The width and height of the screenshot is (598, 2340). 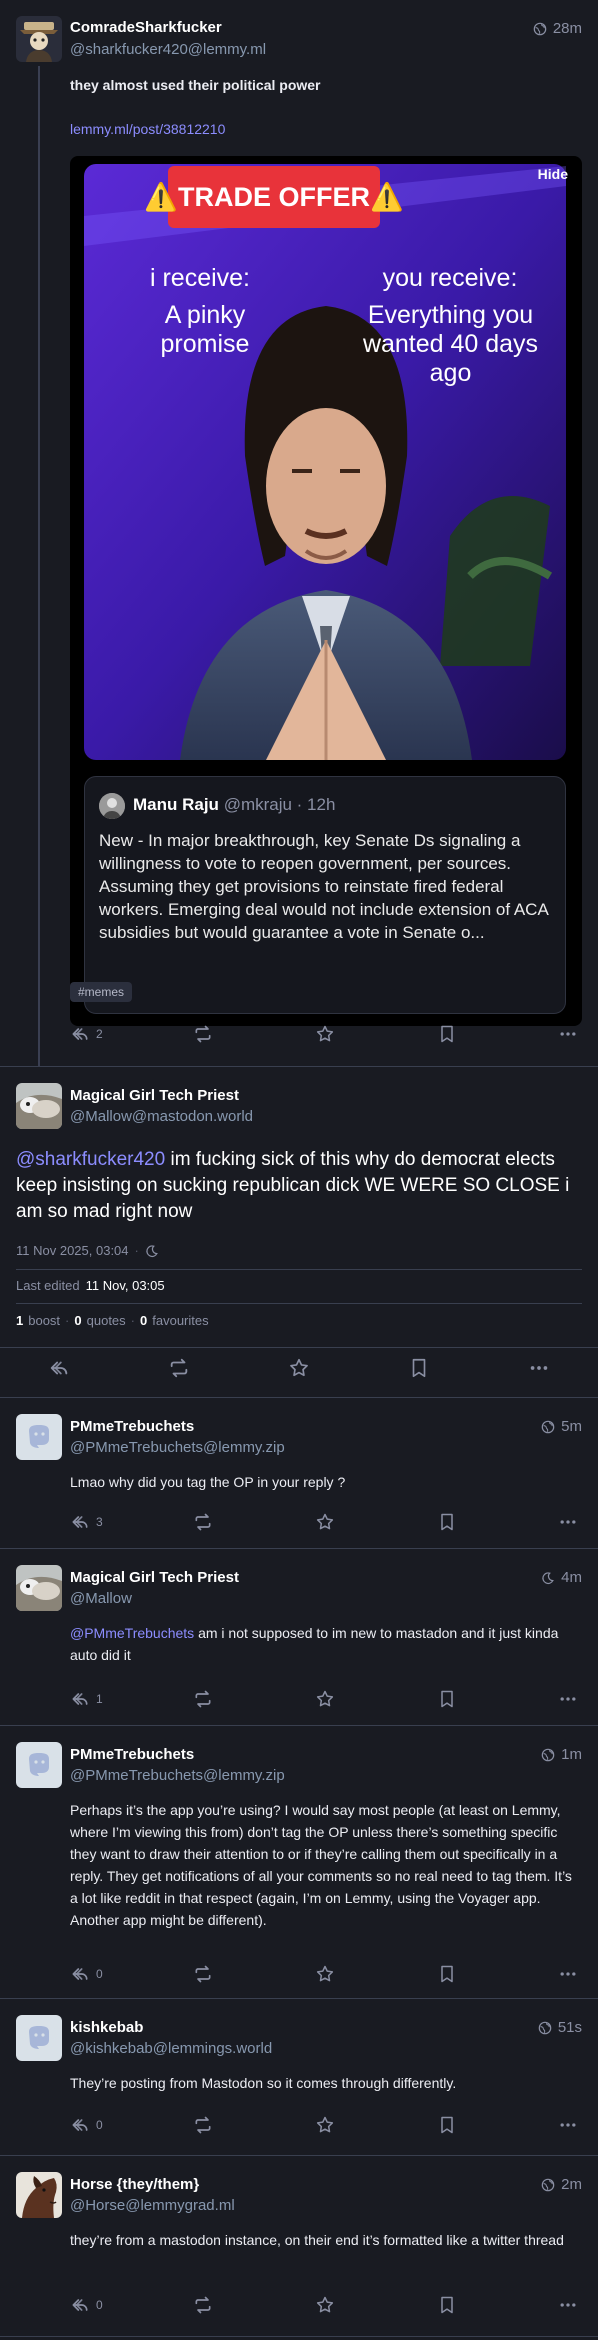 What do you see at coordinates (72, 1250) in the screenshot?
I see `post-date-text: 11 Nov 2025, 03:04` at bounding box center [72, 1250].